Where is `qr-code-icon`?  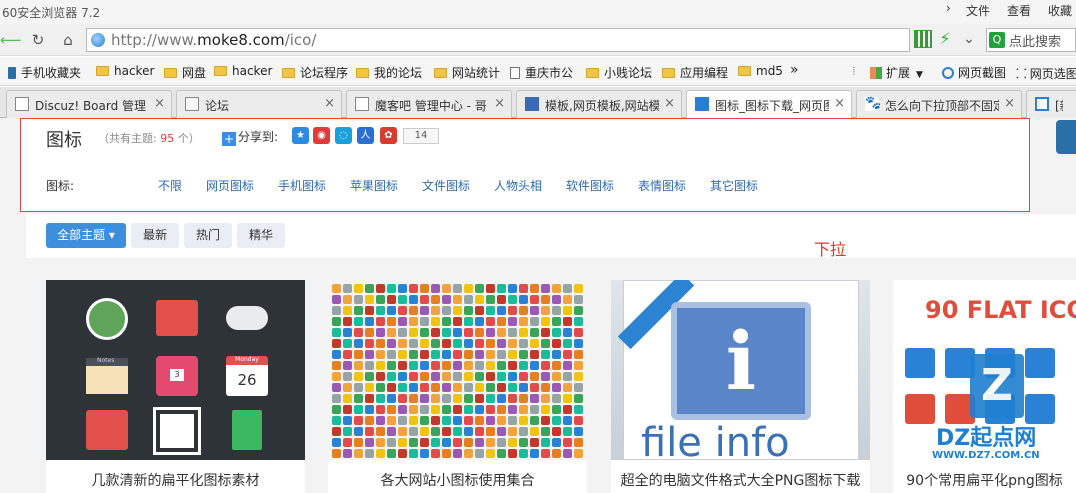
qr-code-icon is located at coordinates (923, 39).